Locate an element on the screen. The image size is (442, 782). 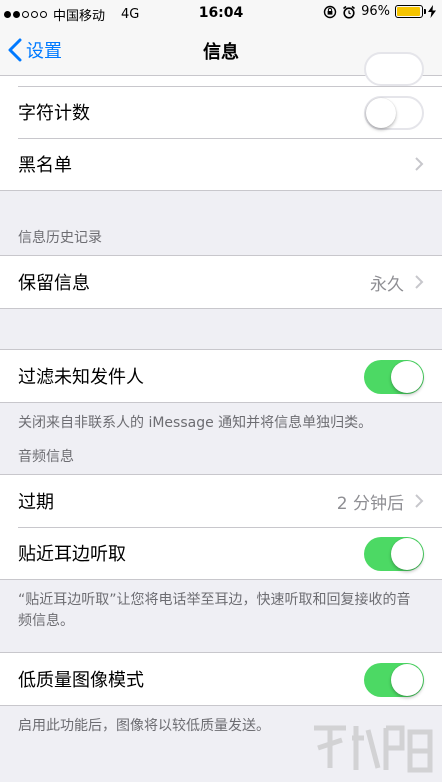
row-filter-unknown: 过滤未知发件人 is located at coordinates (221, 376).